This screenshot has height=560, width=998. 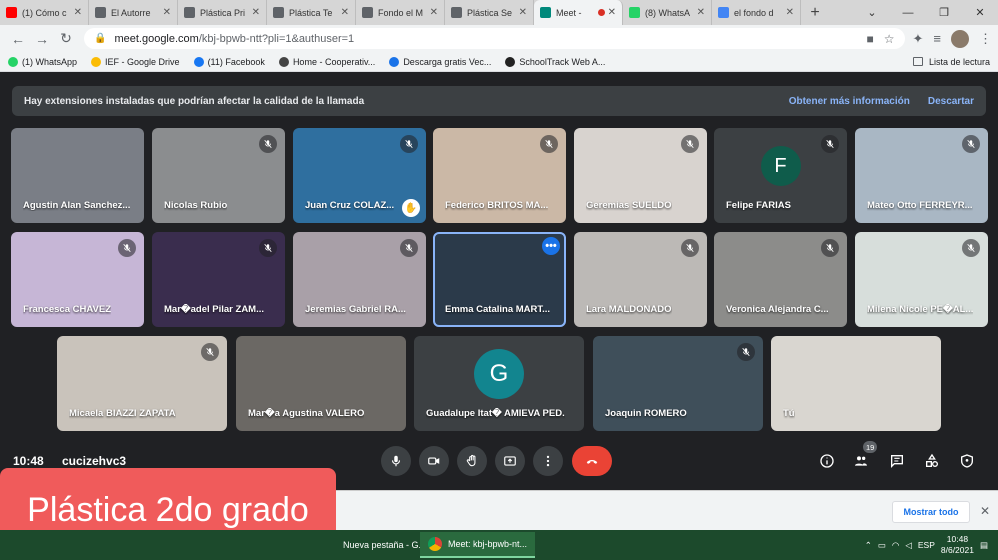 I want to click on video-camera-icon, so click(x=434, y=461).